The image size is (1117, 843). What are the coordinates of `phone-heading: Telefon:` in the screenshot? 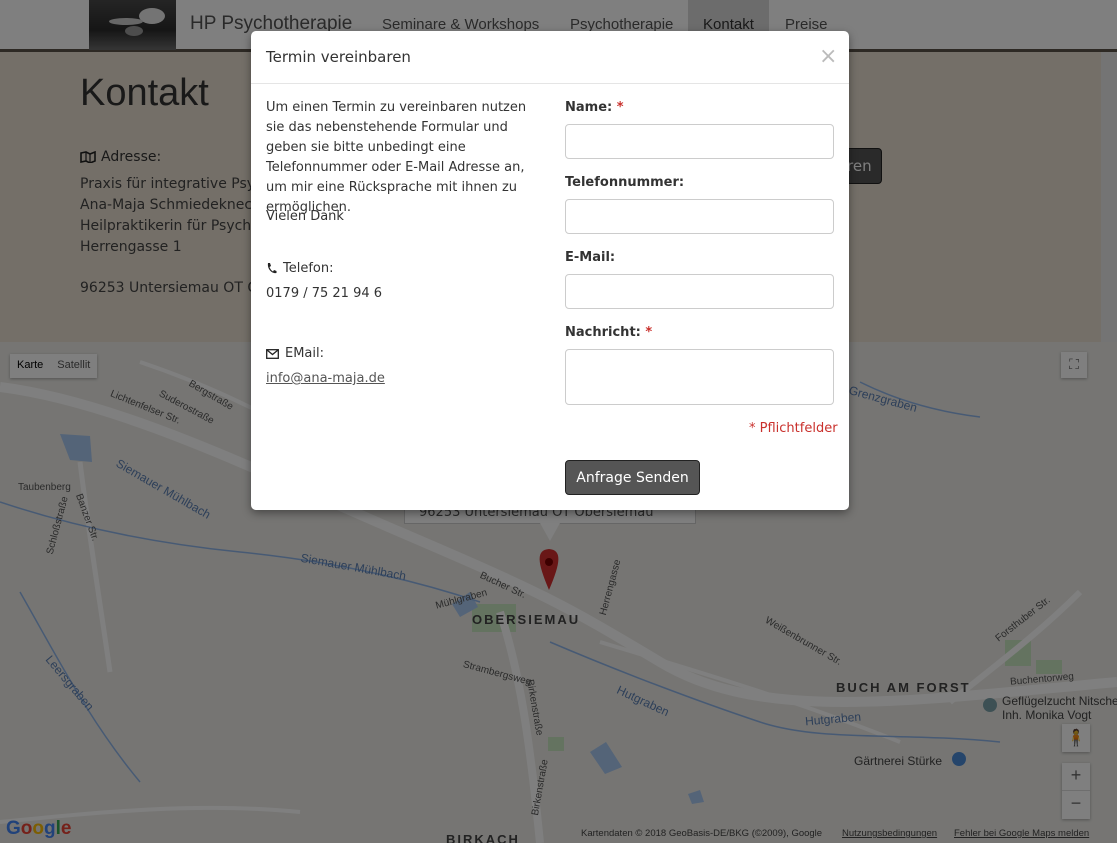 It's located at (300, 268).